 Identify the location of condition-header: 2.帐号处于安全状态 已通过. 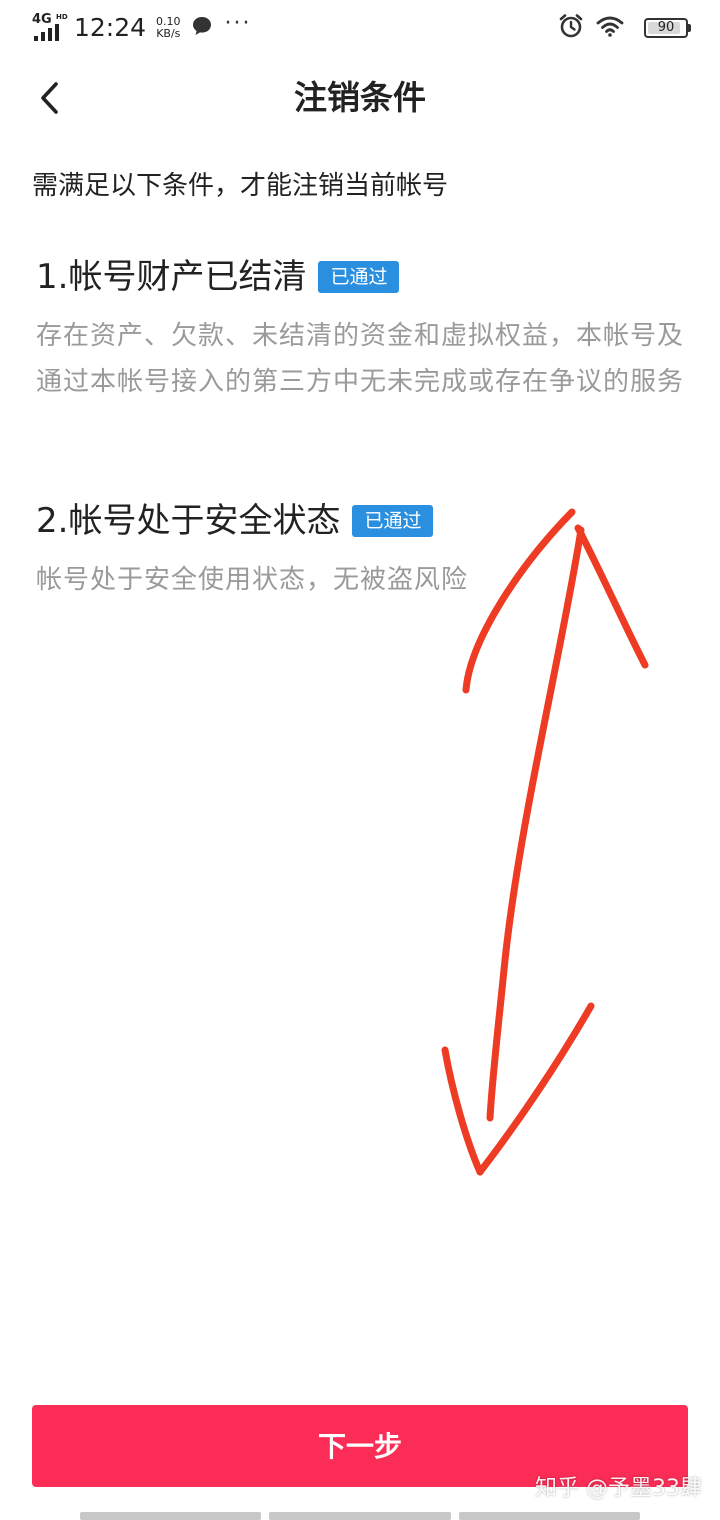
(362, 521).